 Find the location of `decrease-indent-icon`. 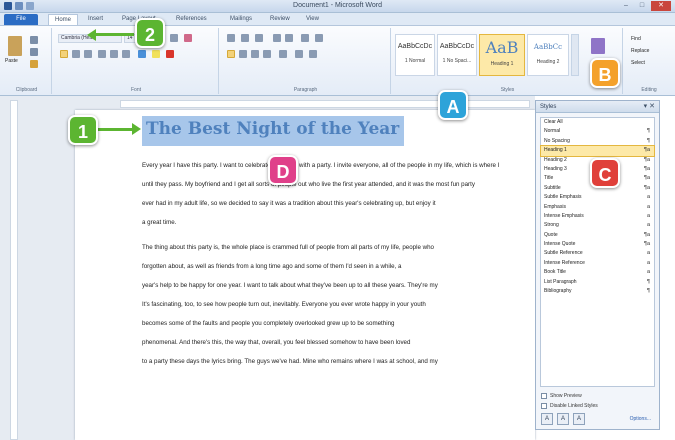

decrease-indent-icon is located at coordinates (277, 38).